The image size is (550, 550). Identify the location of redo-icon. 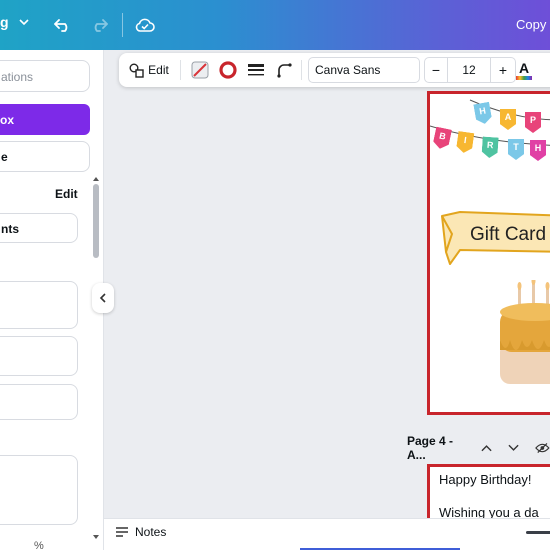
(99, 25).